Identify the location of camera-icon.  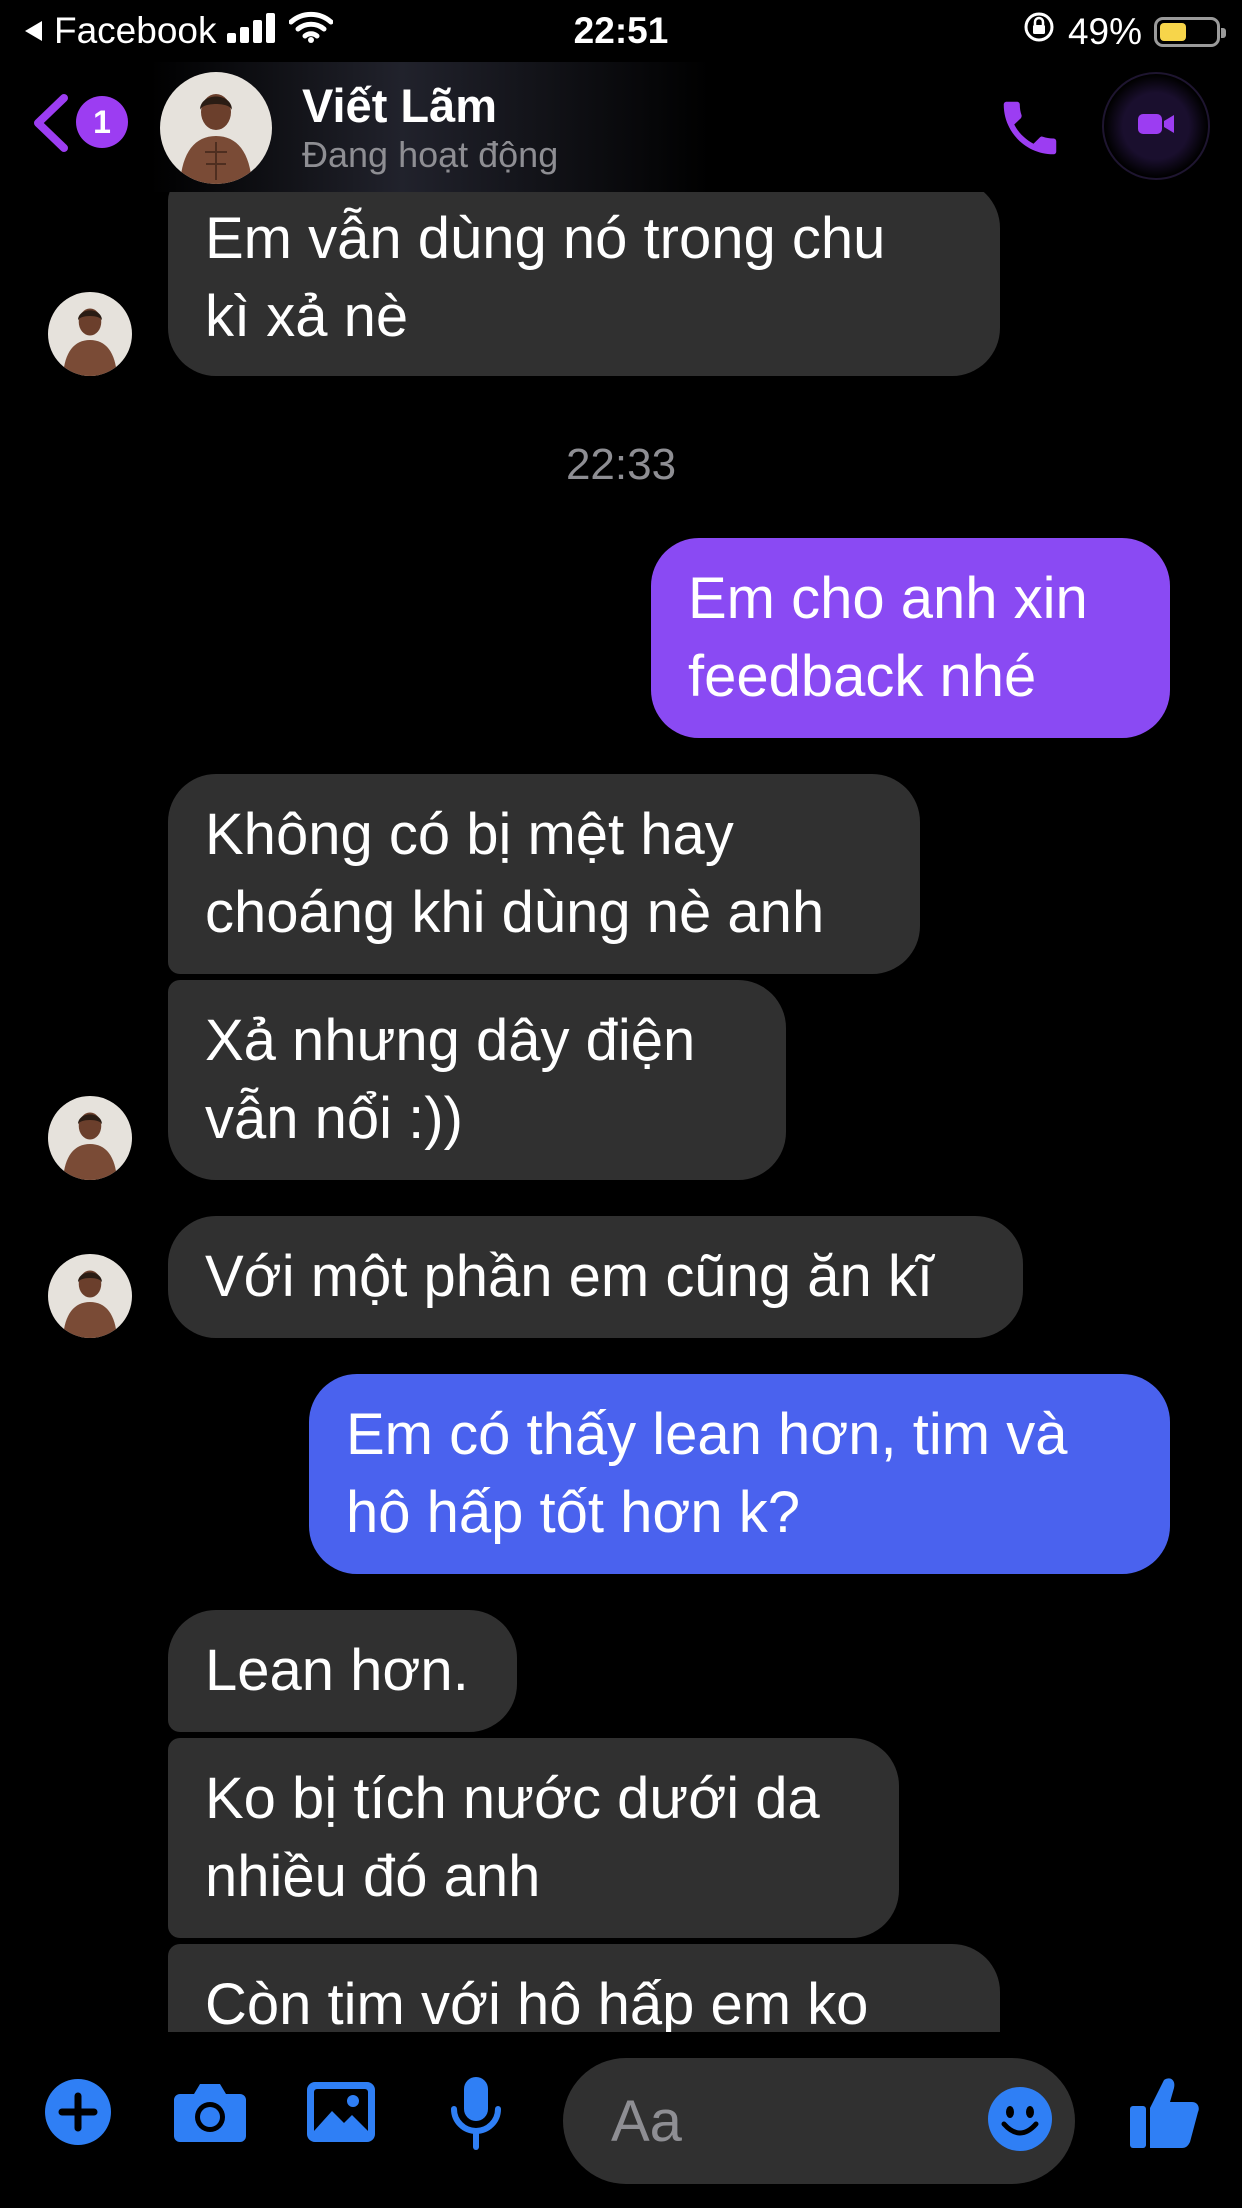
(210, 2114).